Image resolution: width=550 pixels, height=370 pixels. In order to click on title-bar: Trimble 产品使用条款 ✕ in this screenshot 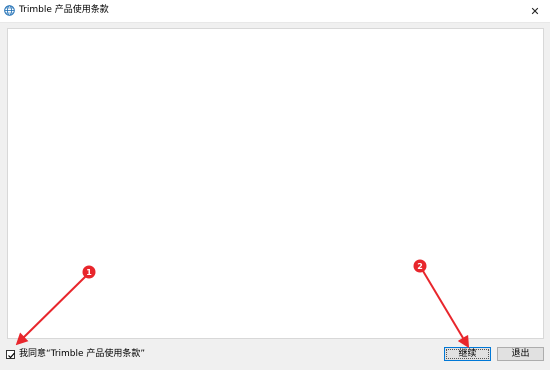, I will do `click(275, 11)`.